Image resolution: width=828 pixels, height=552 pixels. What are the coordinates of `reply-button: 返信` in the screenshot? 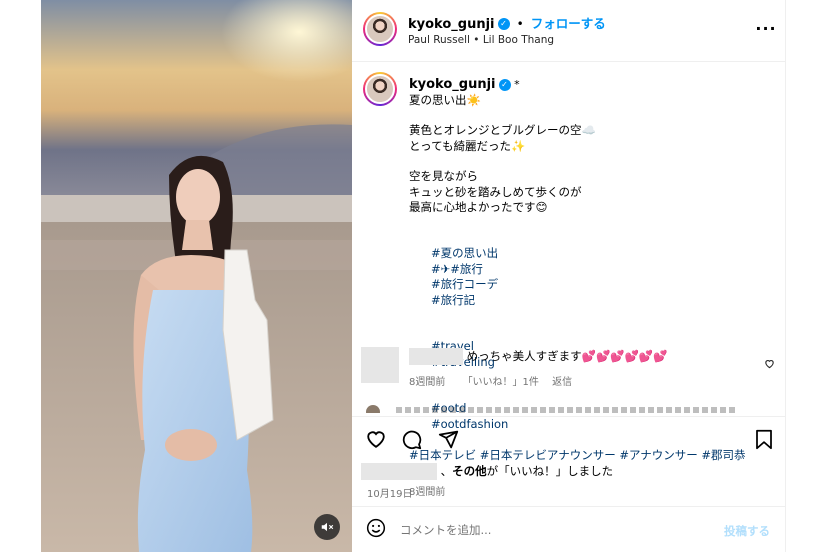 It's located at (562, 382).